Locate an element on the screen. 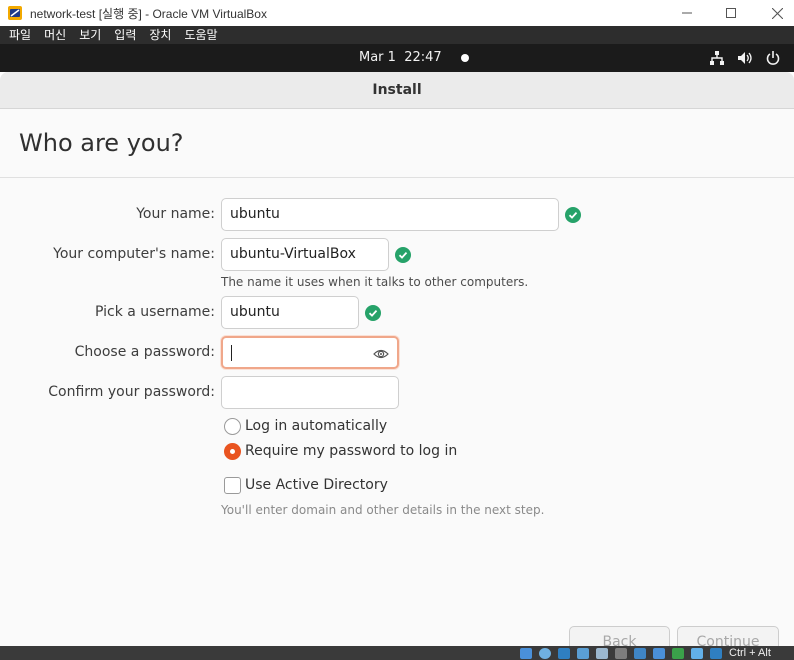 This screenshot has width=794, height=660. installer-header: Install is located at coordinates (397, 90).